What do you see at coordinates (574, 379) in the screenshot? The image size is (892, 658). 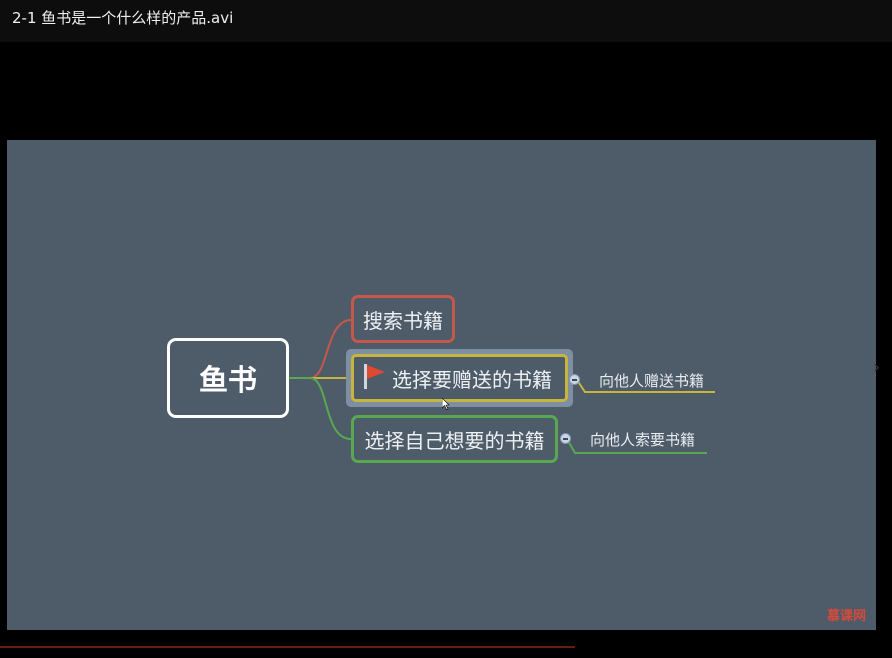 I see `collapse-toggle-gift` at bounding box center [574, 379].